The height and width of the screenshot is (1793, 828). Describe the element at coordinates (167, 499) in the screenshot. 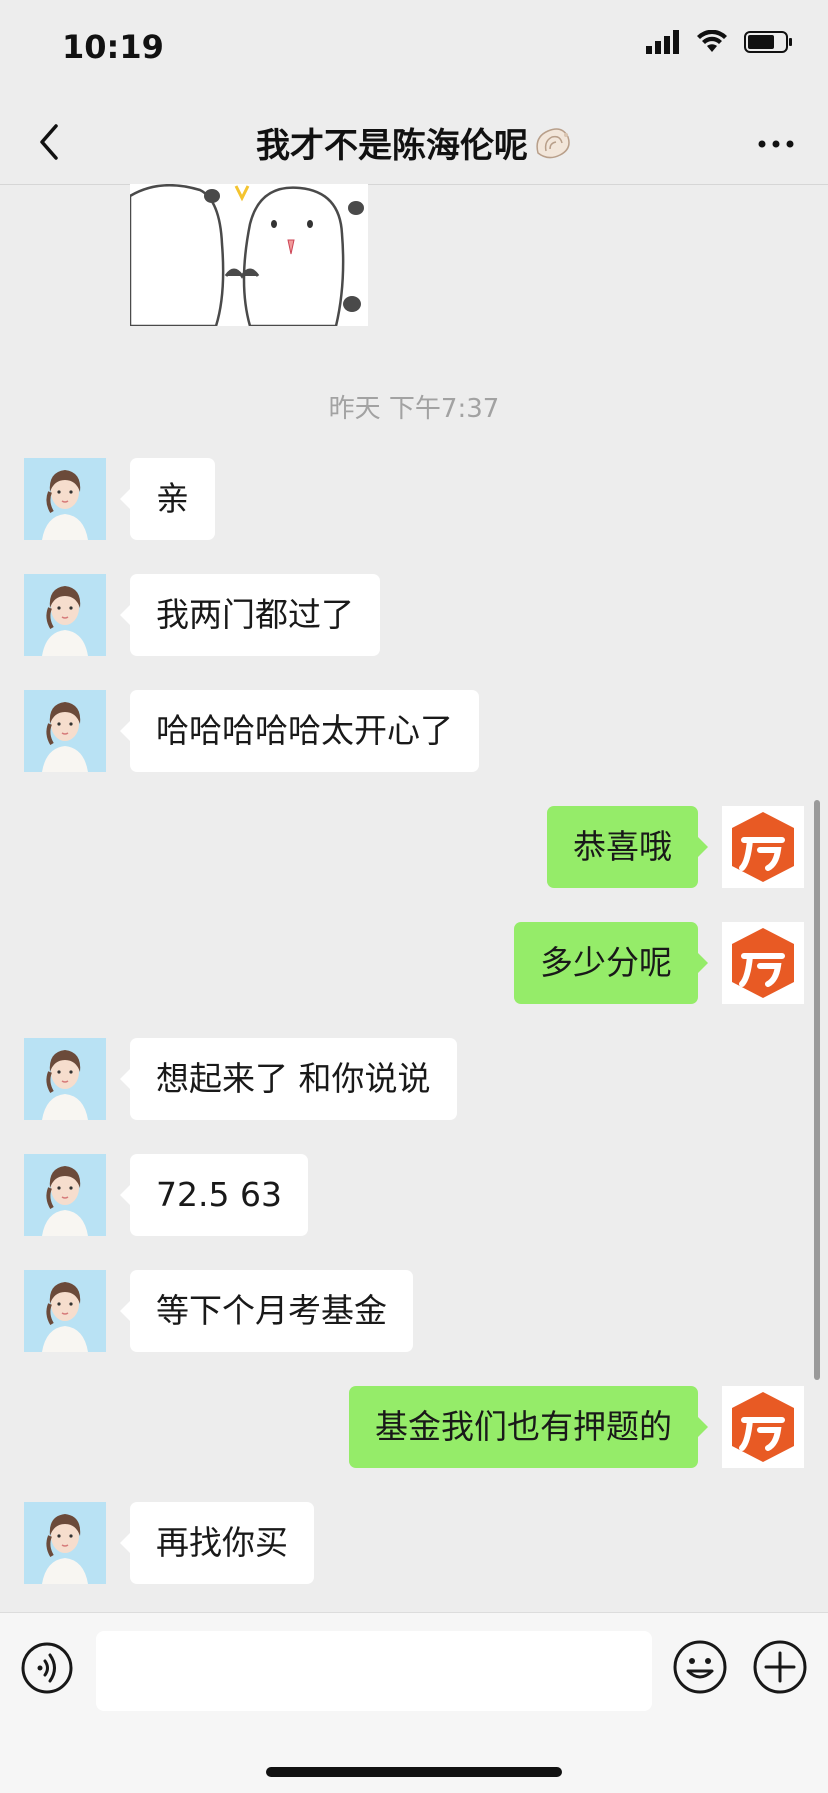

I see `message-bubble: 亲` at that location.